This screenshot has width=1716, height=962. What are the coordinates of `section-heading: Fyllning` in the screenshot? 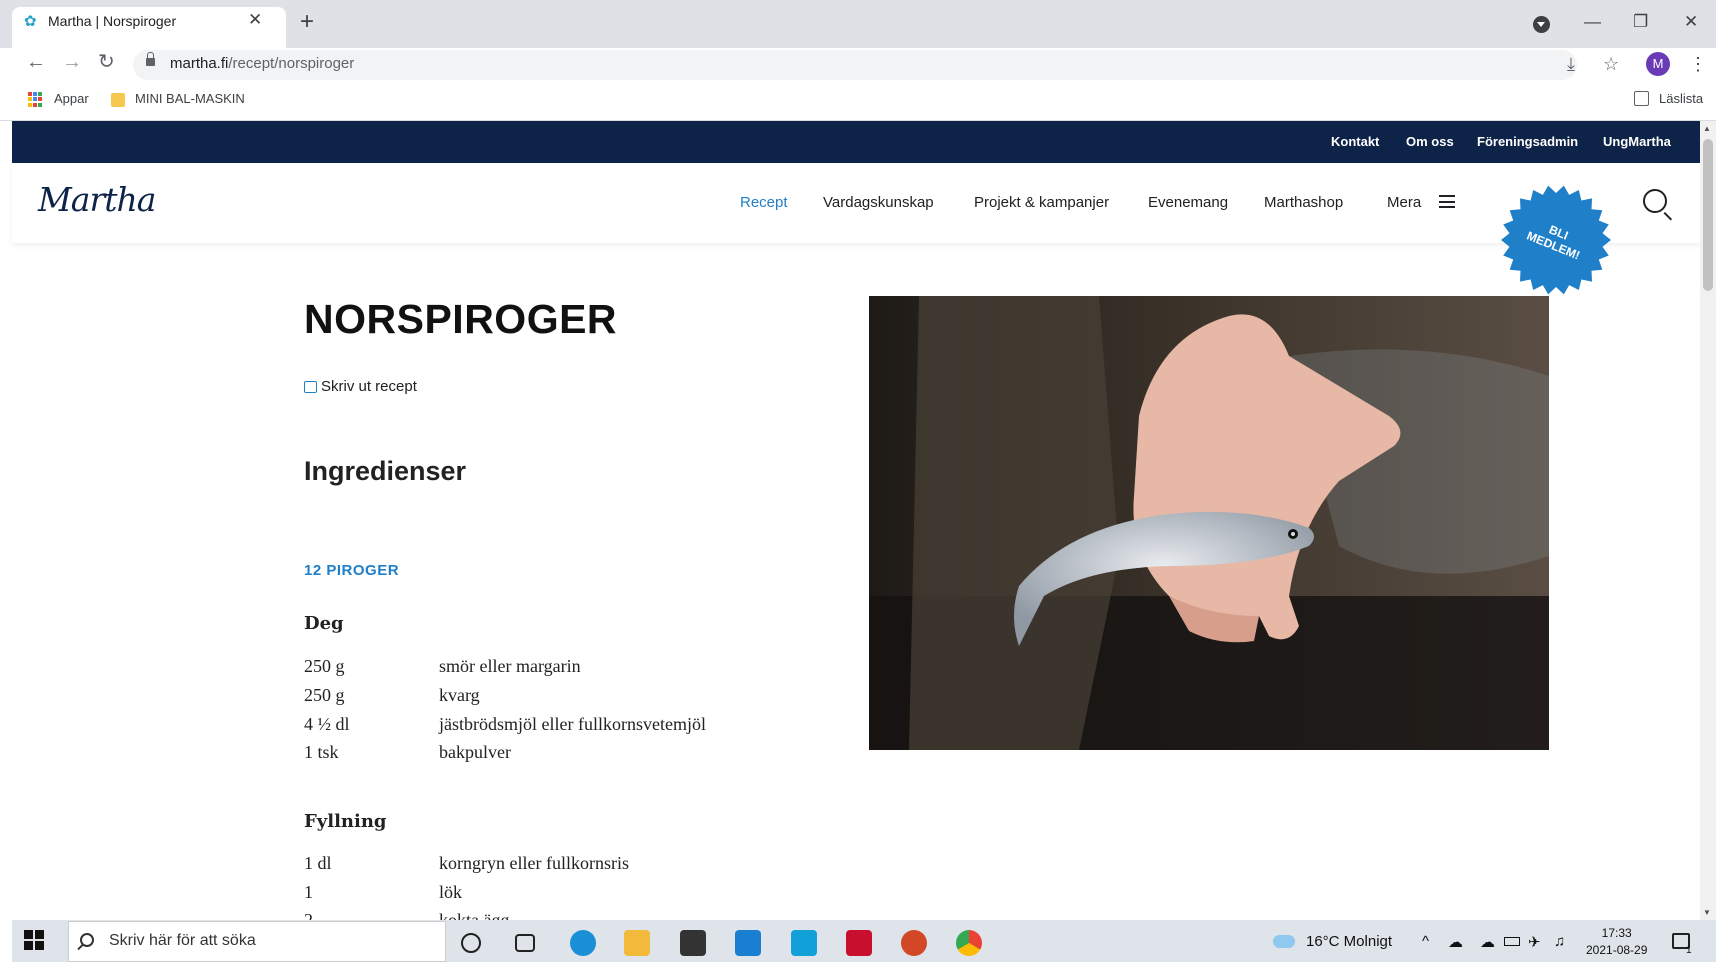 It's located at (345, 821).